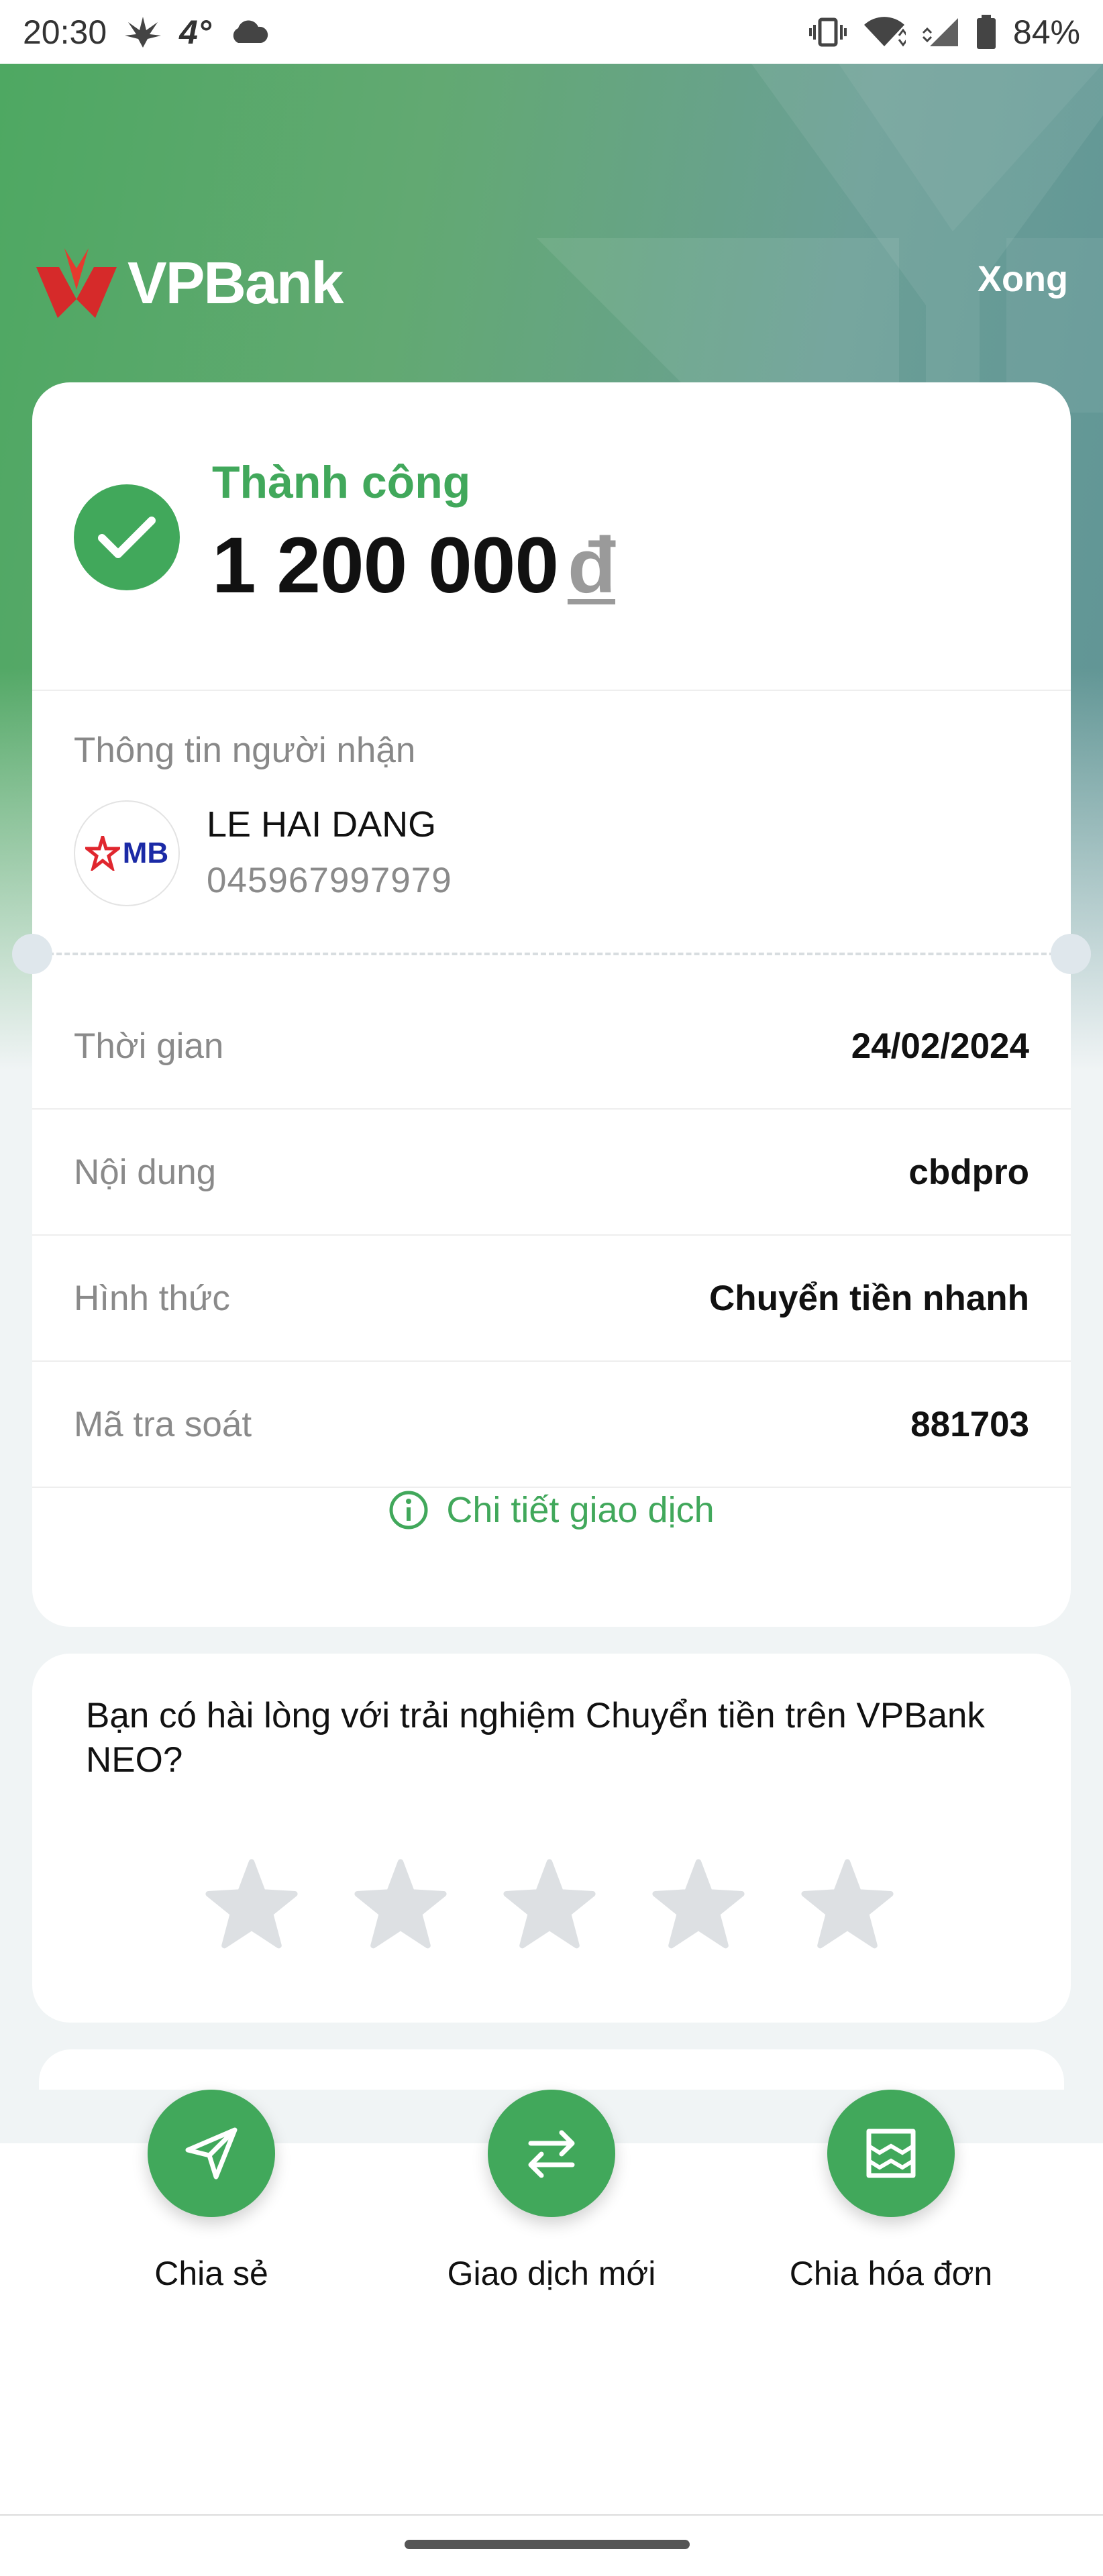 Image resolution: width=1103 pixels, height=2576 pixels. Describe the element at coordinates (869, 1298) in the screenshot. I see `row-value: Chuyển tiền nhanh` at that location.